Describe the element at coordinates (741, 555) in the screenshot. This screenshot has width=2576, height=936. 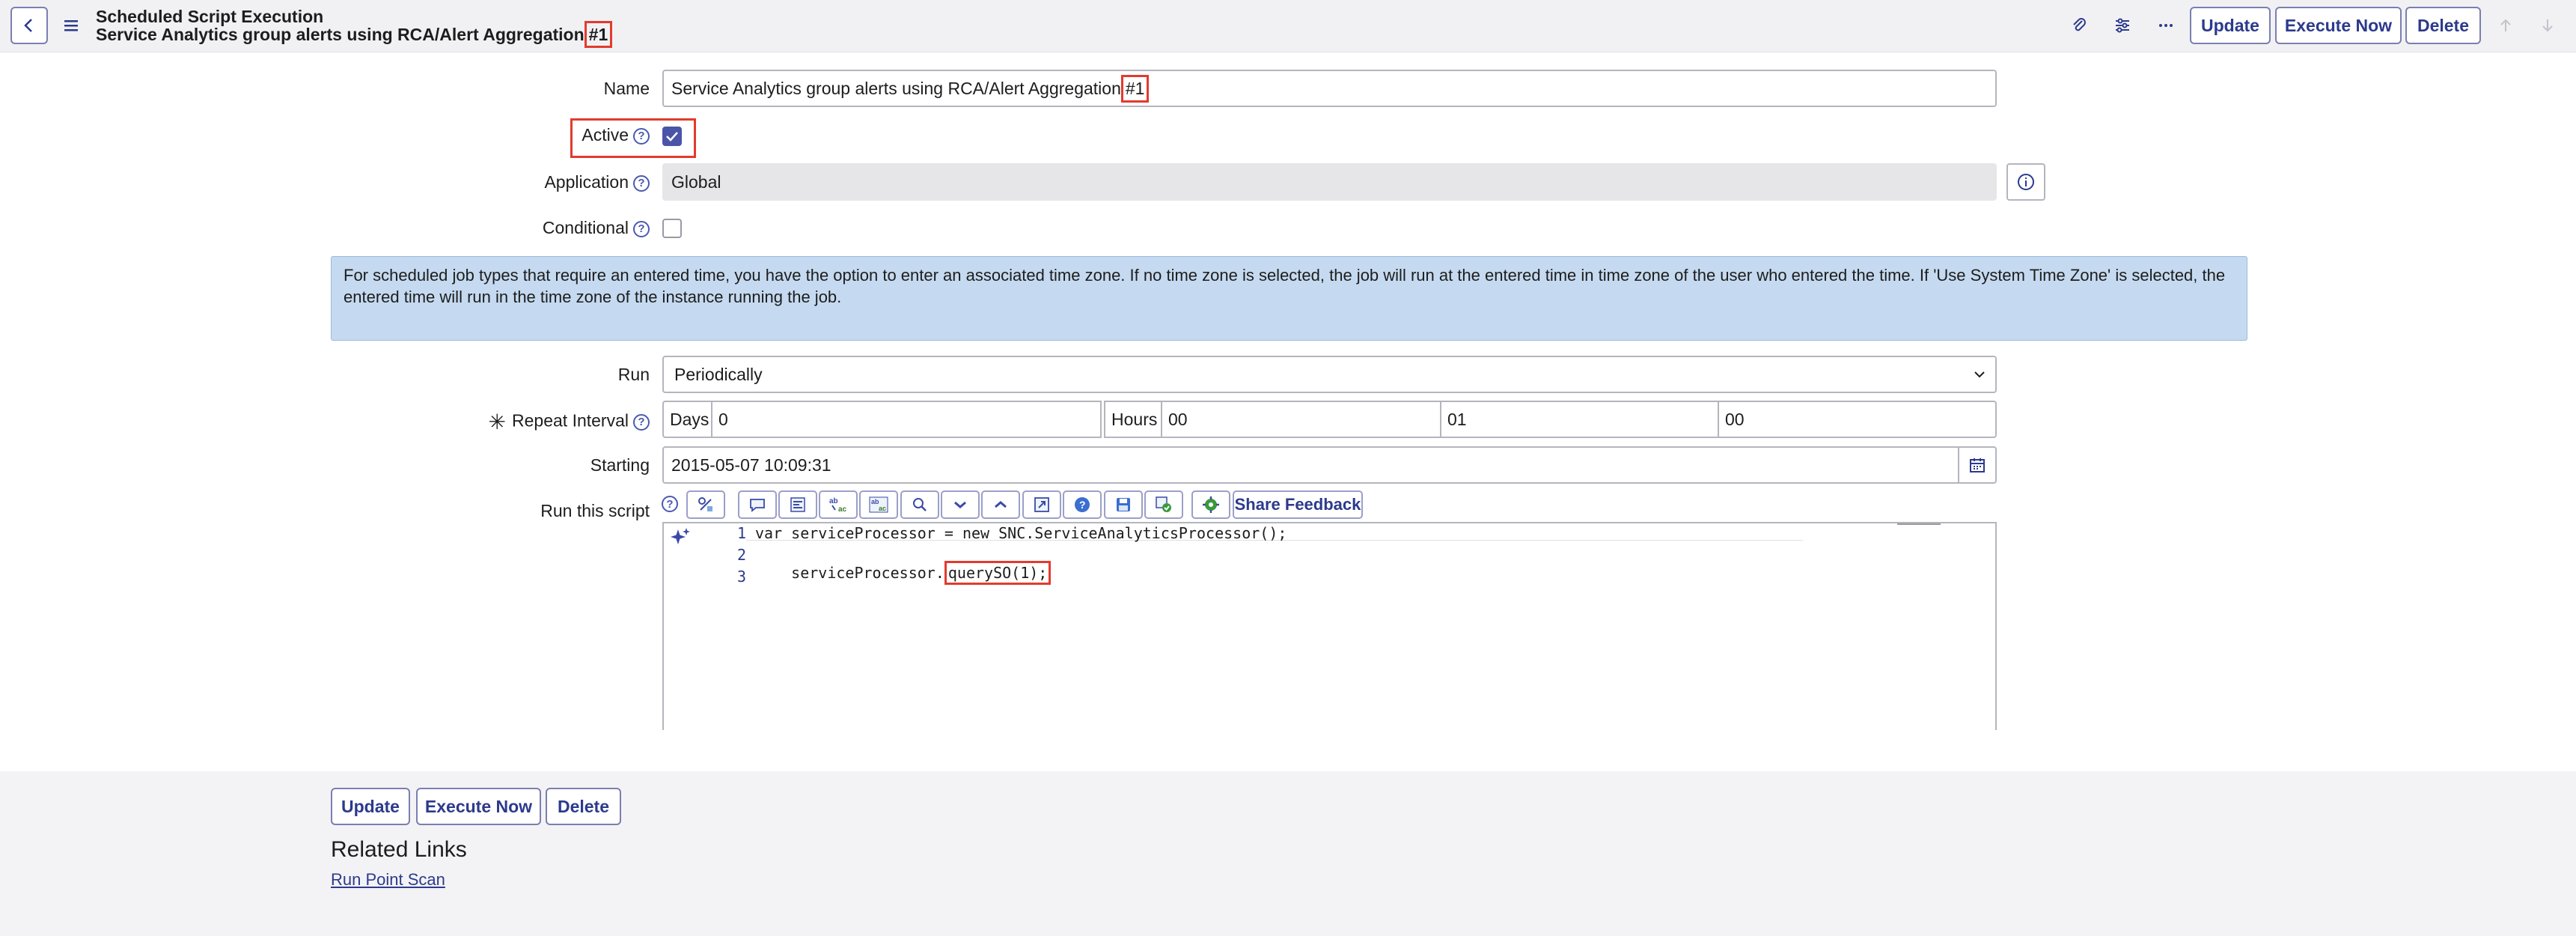
I see `line-number: 2` at that location.